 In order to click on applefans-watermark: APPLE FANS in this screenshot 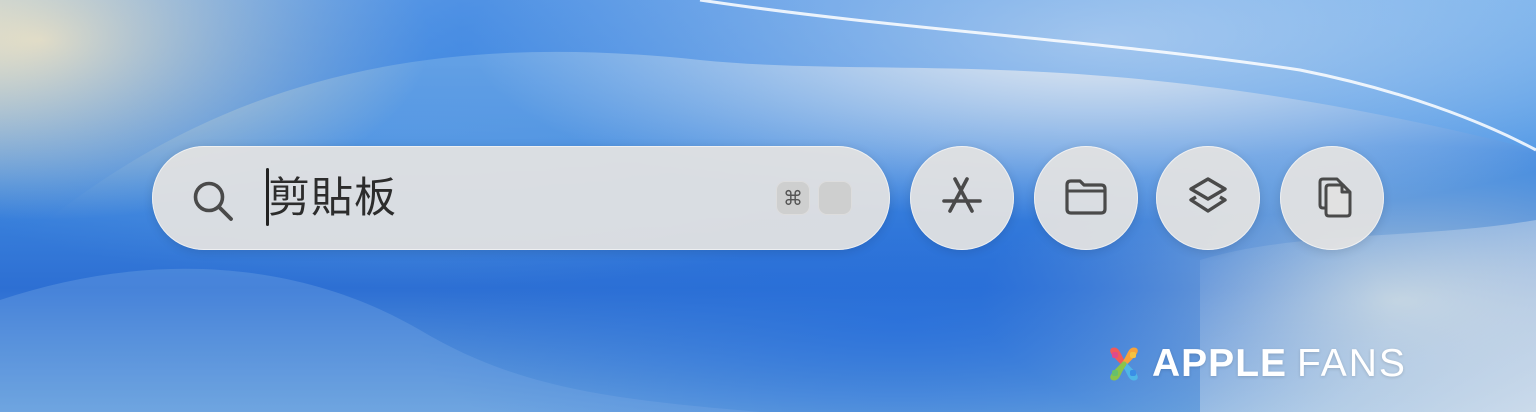, I will do `click(1255, 364)`.